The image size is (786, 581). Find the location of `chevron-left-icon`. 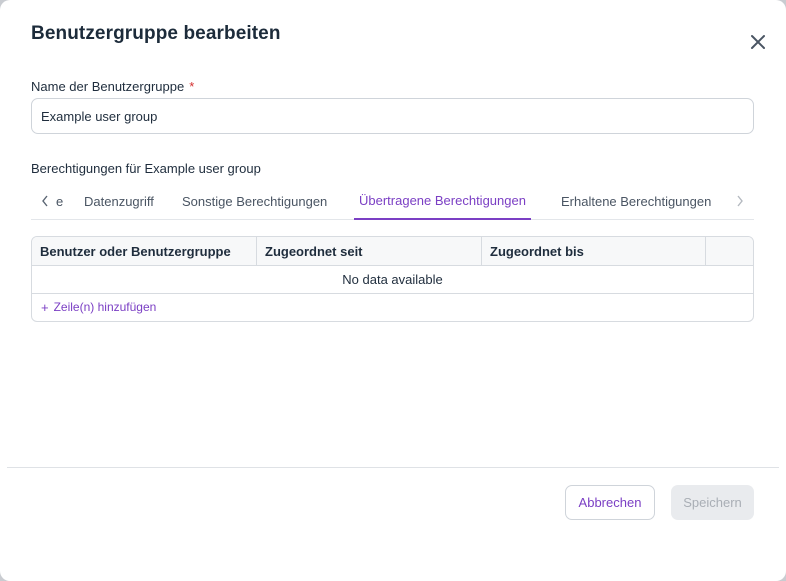

chevron-left-icon is located at coordinates (45, 200).